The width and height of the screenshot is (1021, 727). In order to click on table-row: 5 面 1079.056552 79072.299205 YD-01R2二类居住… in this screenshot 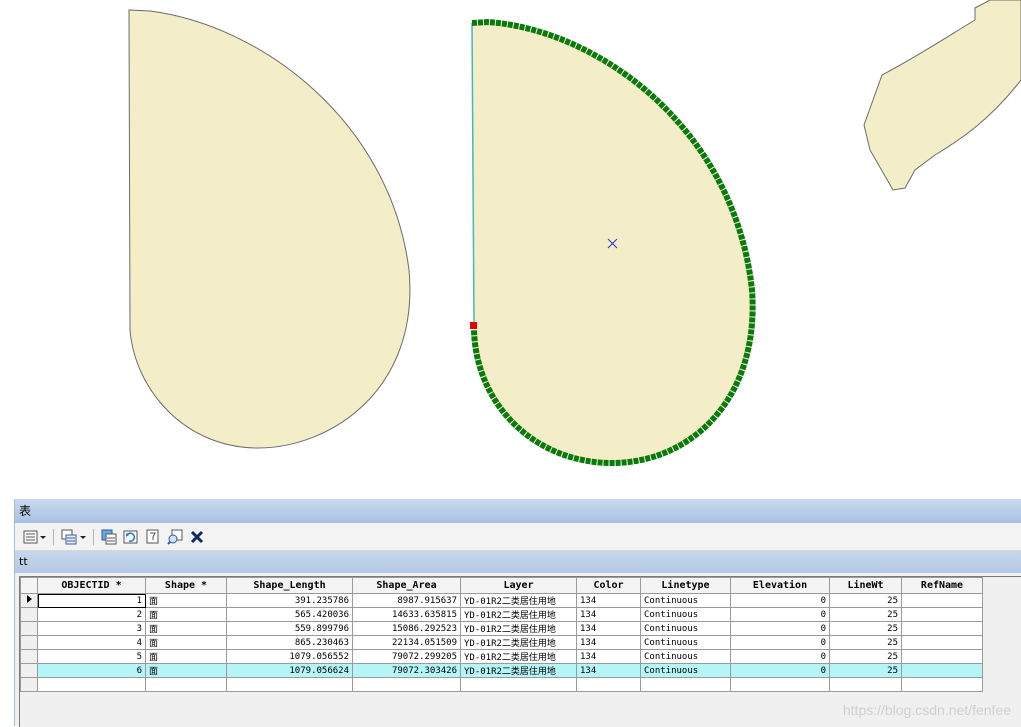, I will do `click(501, 656)`.